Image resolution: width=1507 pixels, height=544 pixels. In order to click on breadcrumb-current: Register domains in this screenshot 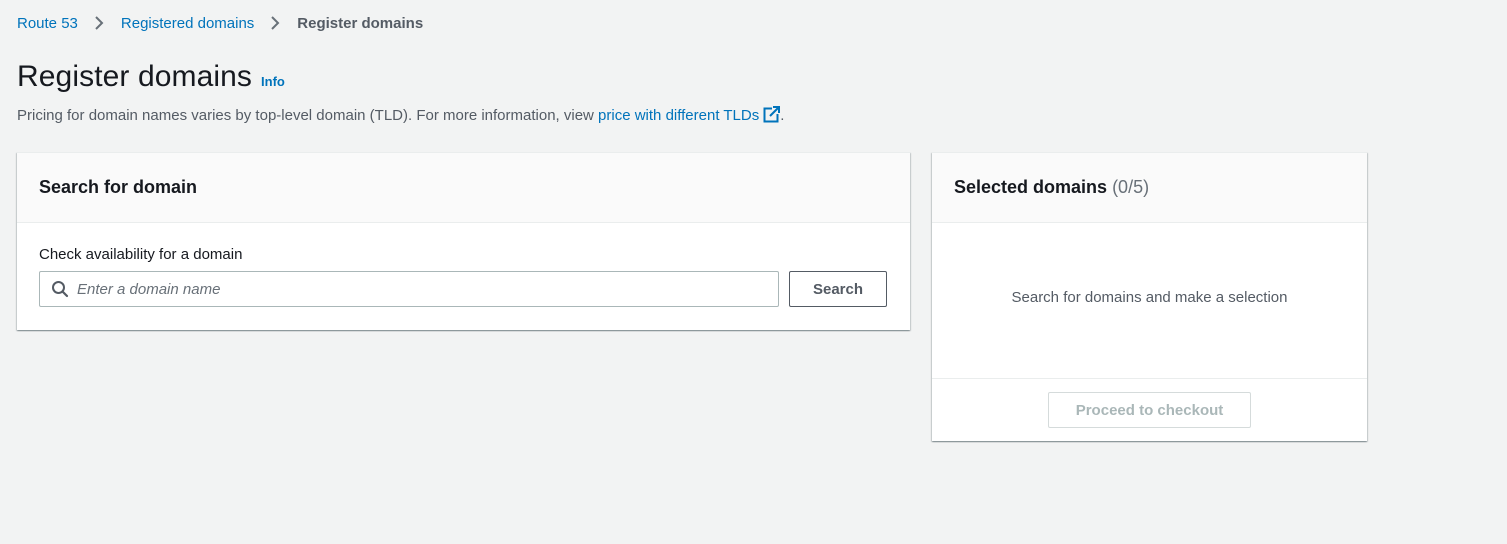, I will do `click(360, 23)`.